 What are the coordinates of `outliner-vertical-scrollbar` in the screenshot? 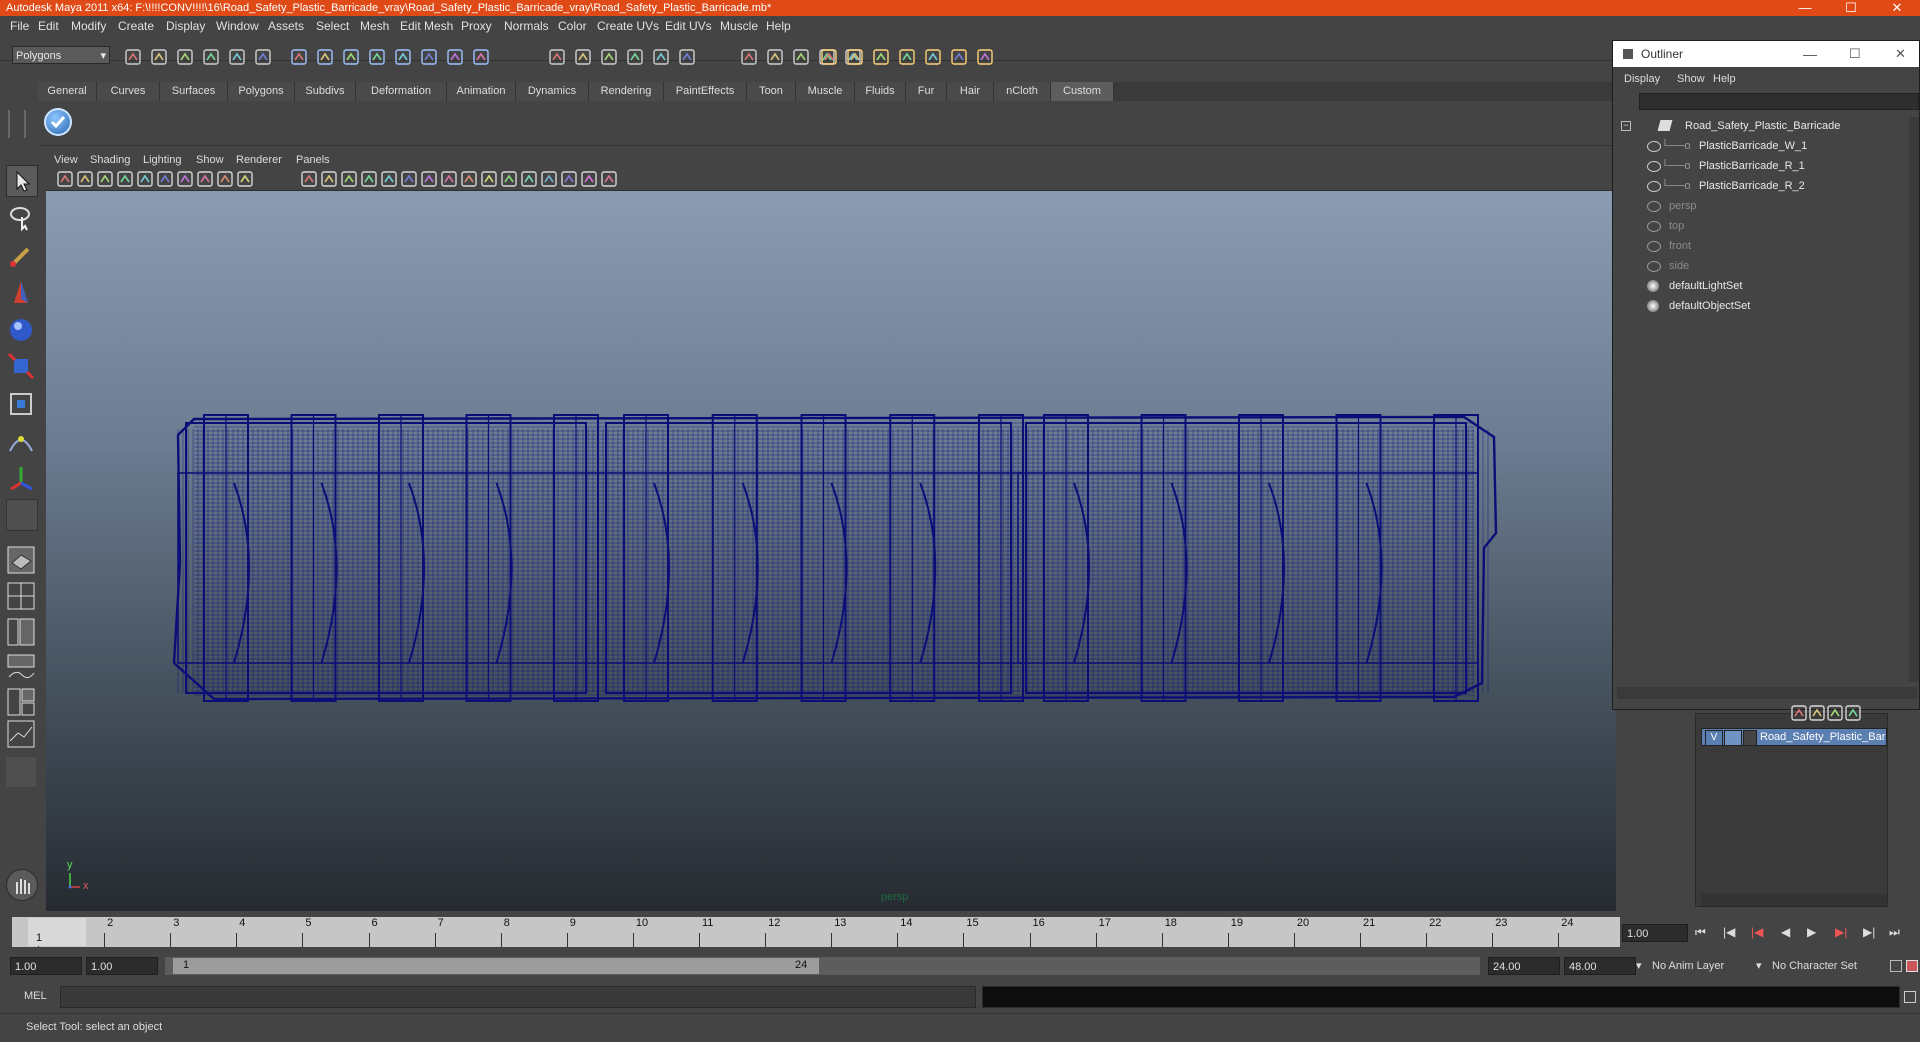 It's located at (1914, 399).